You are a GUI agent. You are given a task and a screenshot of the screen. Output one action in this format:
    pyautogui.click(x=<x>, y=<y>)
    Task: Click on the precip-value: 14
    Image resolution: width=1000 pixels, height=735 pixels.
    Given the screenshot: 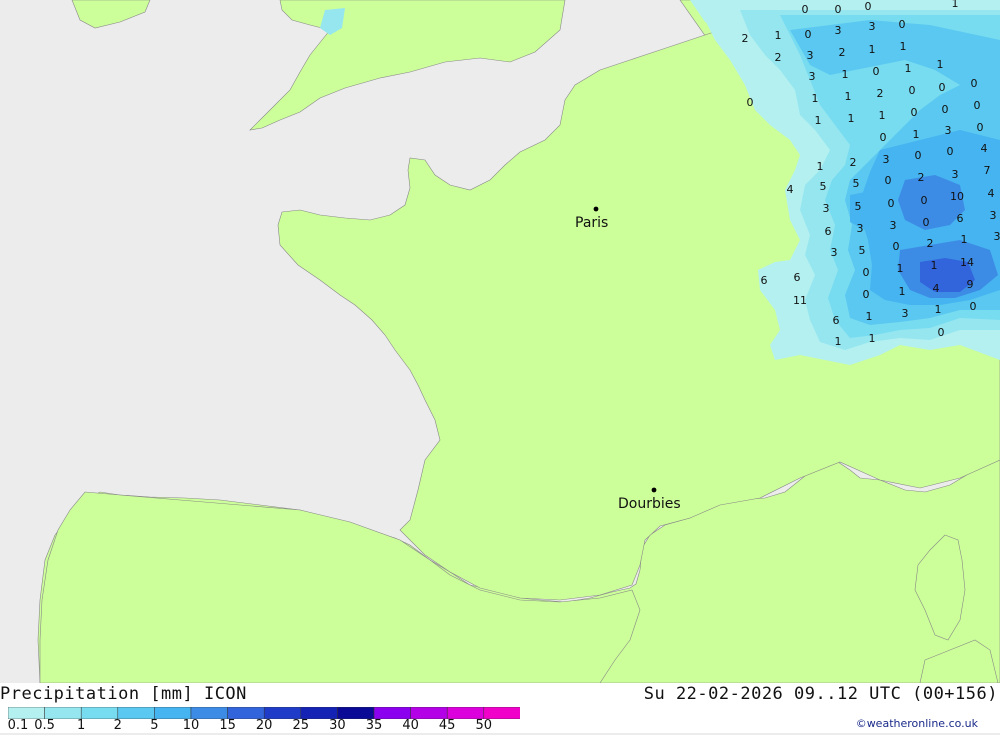 What is the action you would take?
    pyautogui.click(x=967, y=262)
    